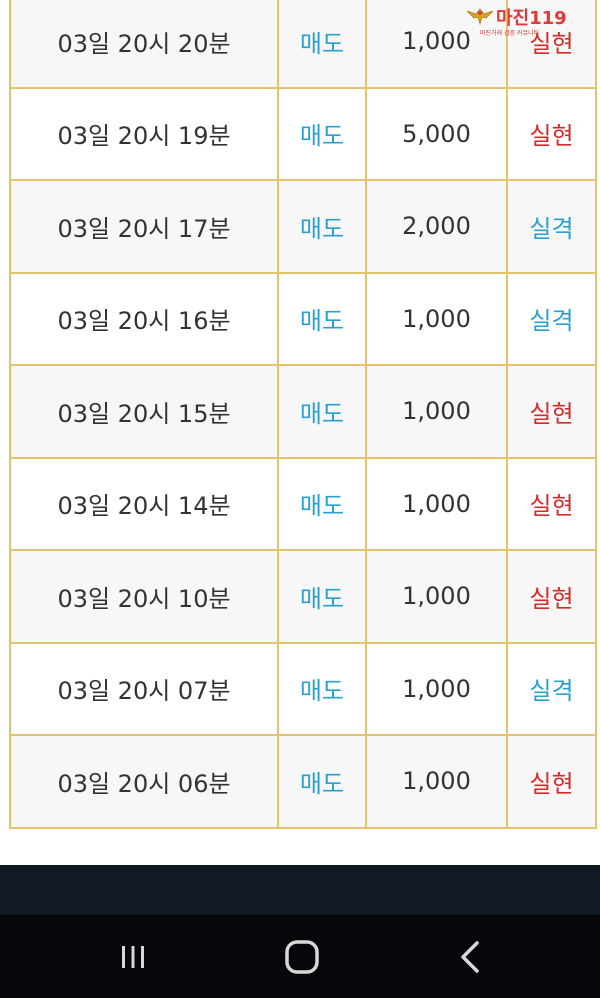  I want to click on table-row: 03일 20시 19분 매도 5,000 실현, so click(303, 133).